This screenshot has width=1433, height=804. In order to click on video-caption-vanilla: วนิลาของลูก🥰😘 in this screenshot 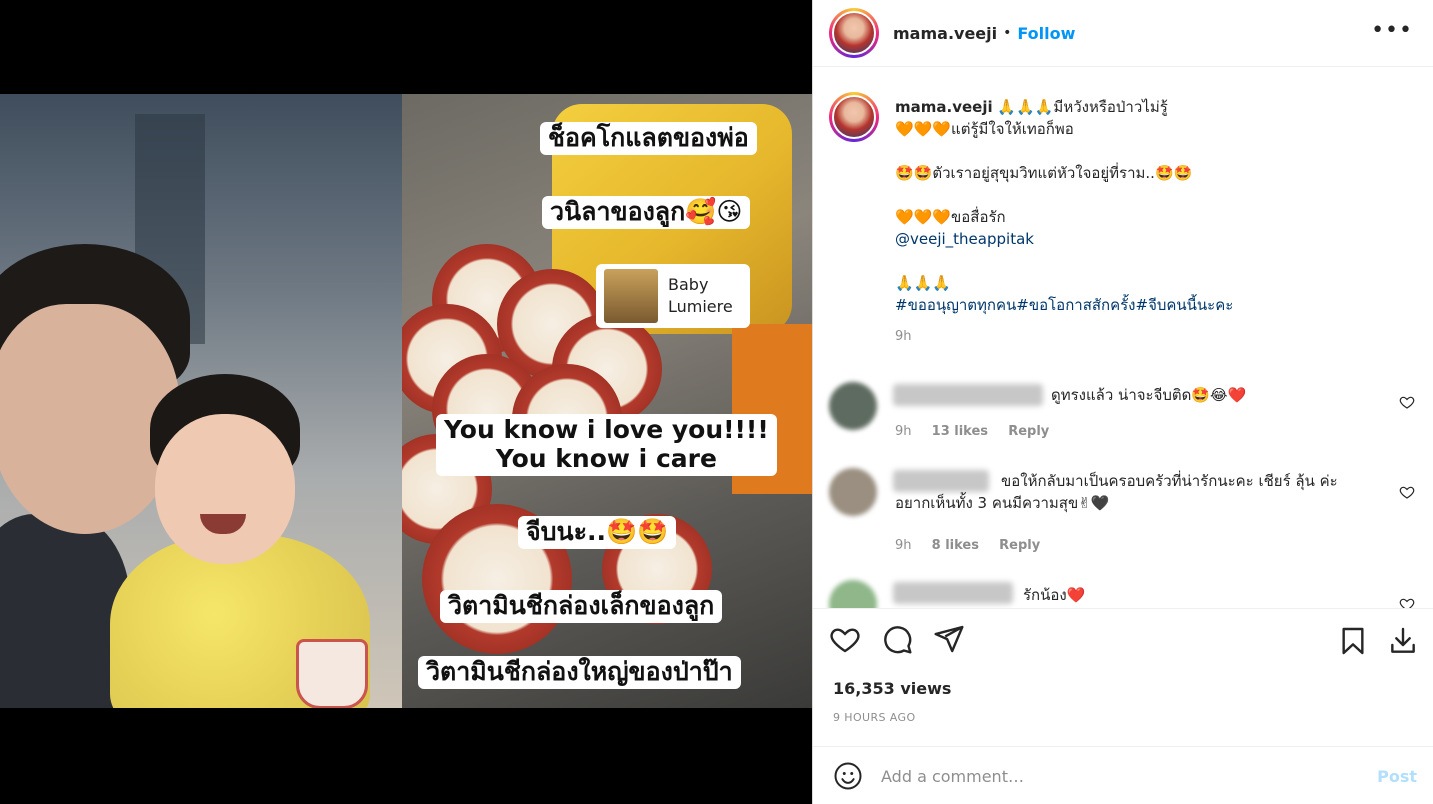, I will do `click(646, 212)`.